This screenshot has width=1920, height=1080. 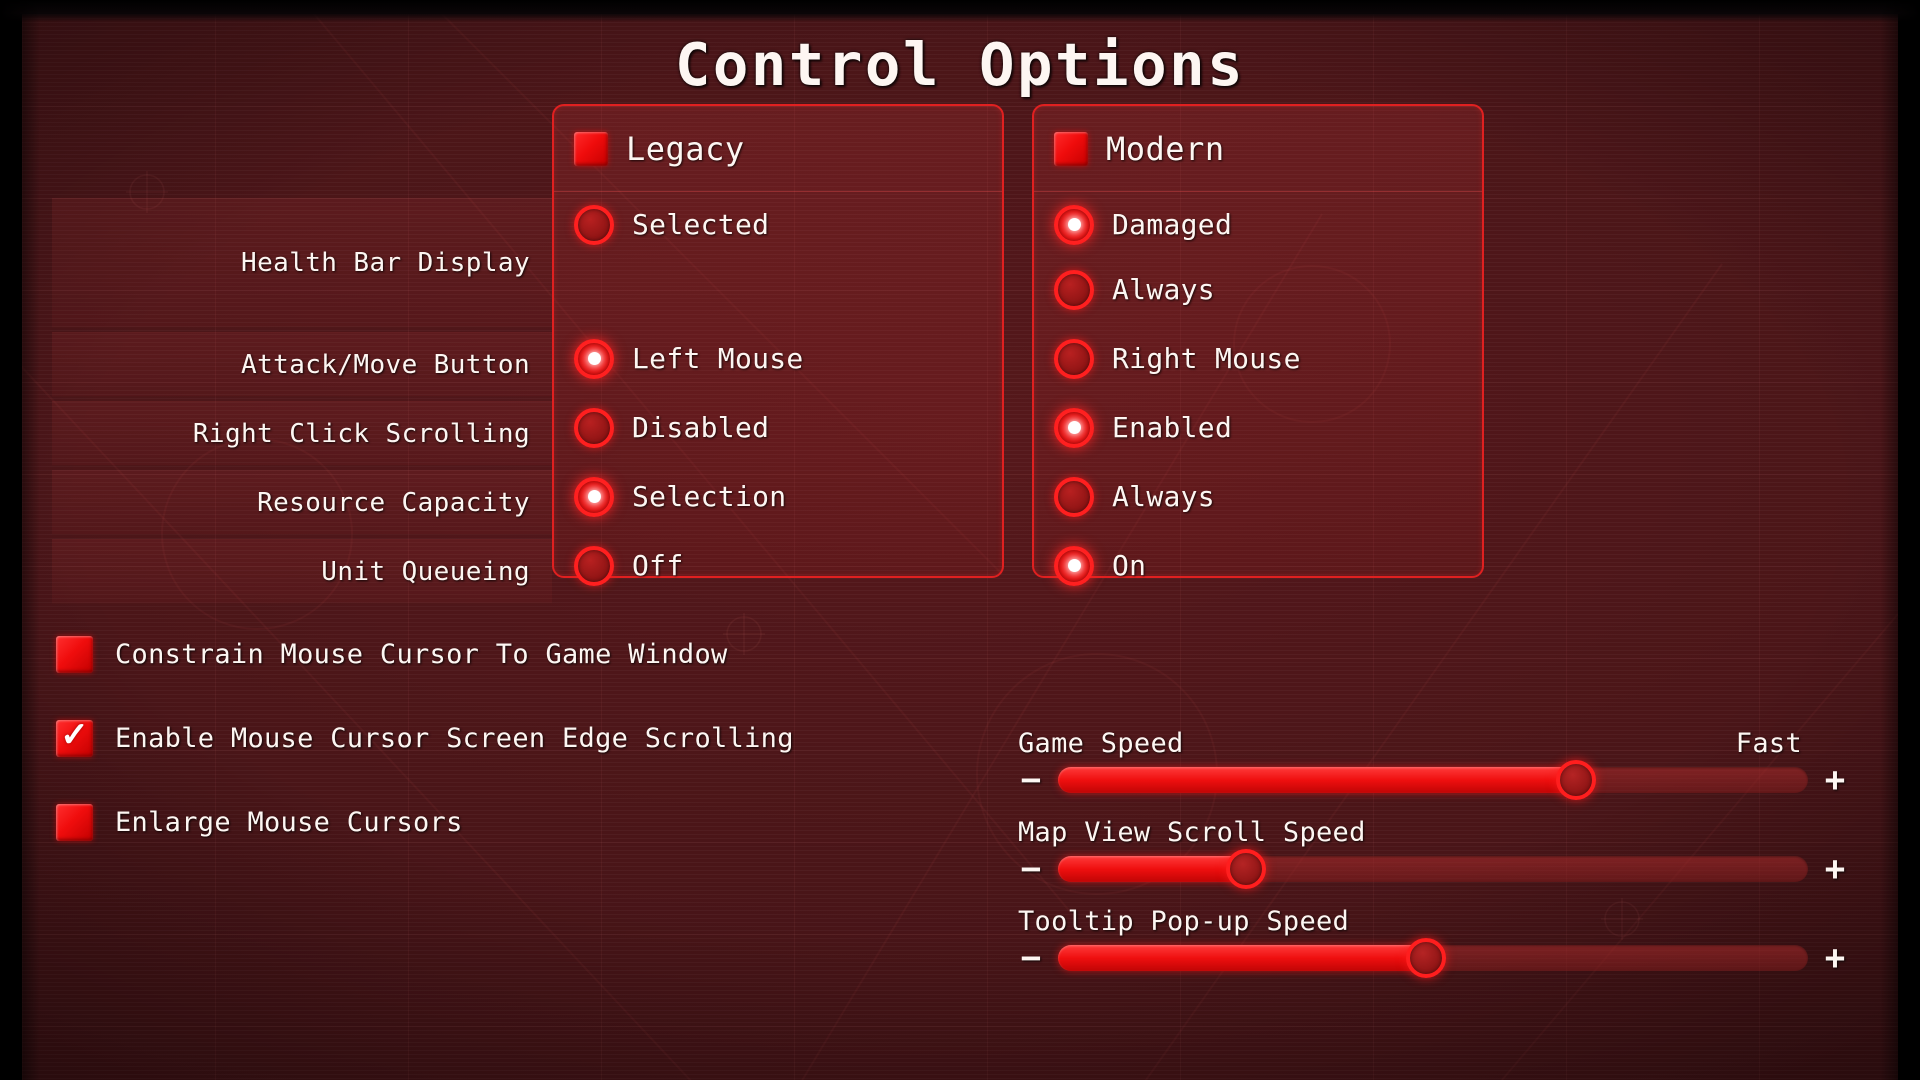 What do you see at coordinates (778, 224) in the screenshot?
I see `option-row: Selected` at bounding box center [778, 224].